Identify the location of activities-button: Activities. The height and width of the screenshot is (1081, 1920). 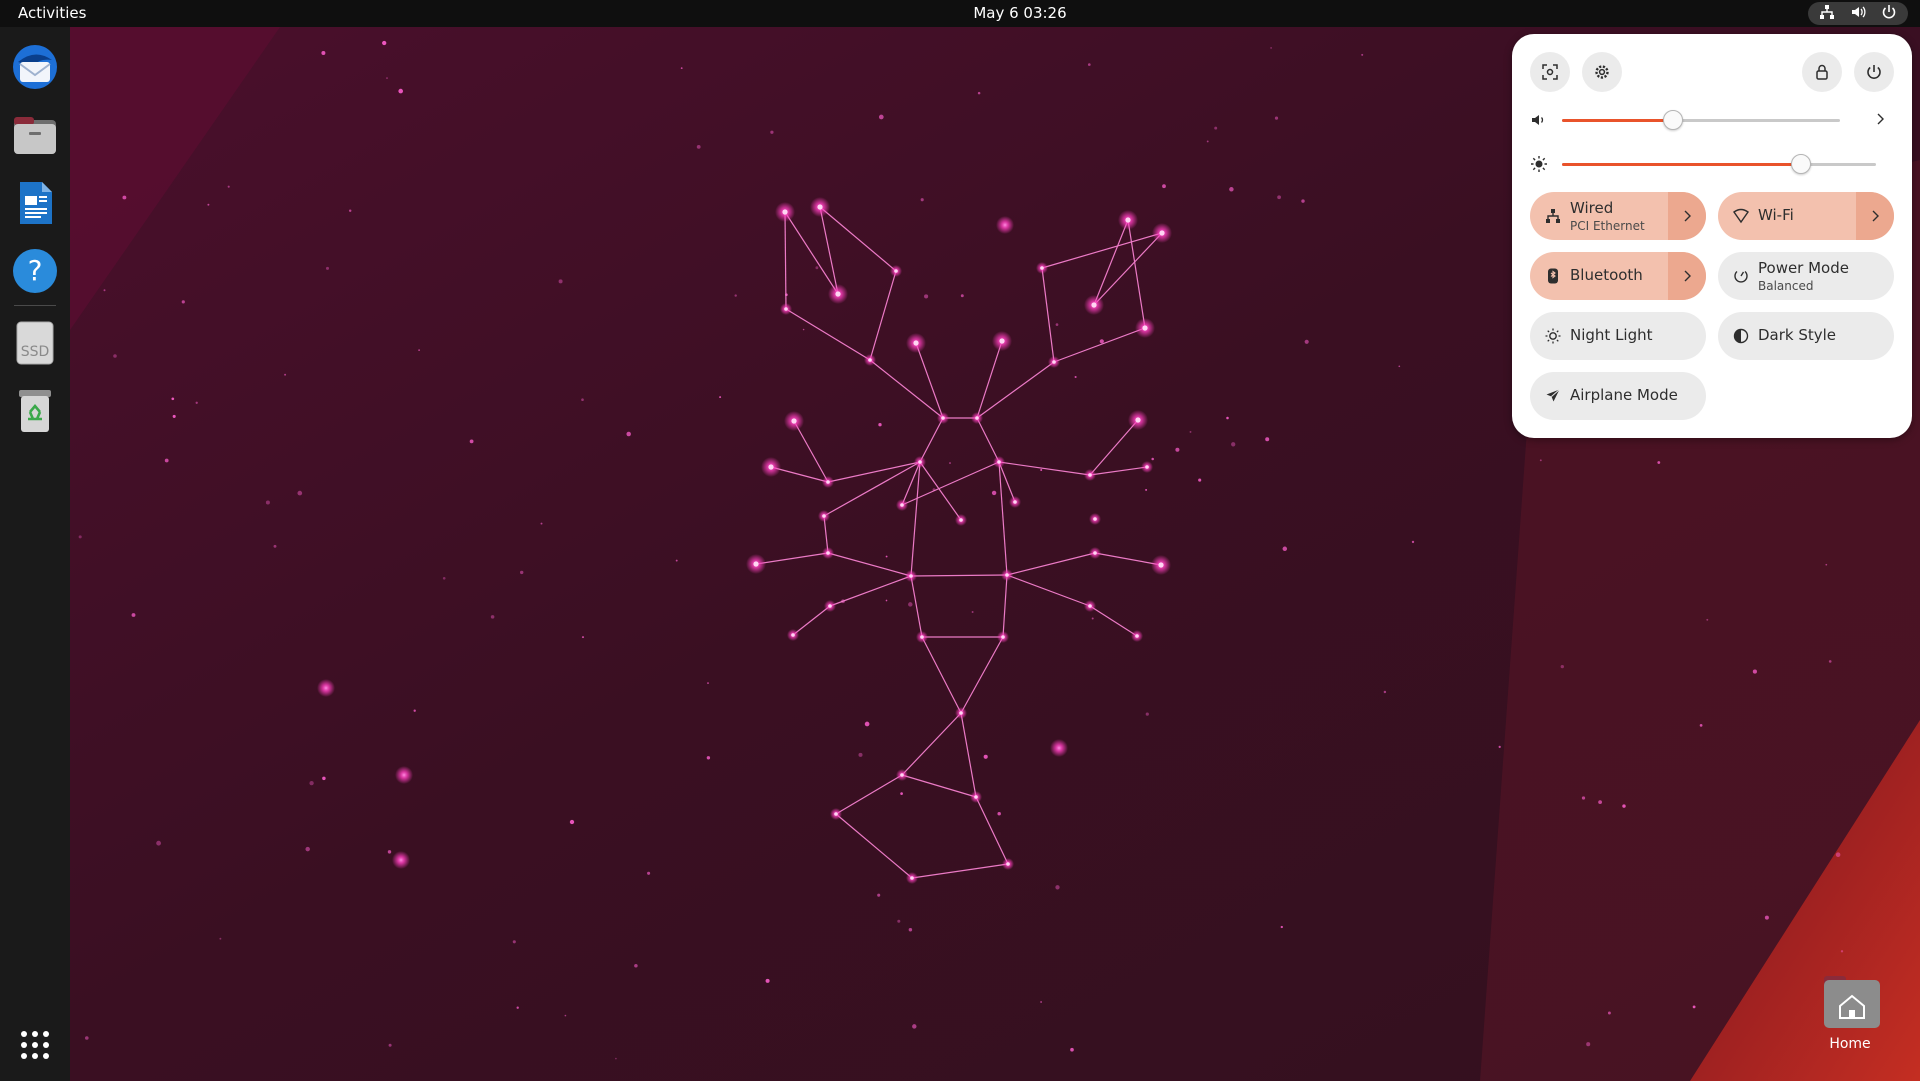
(52, 13).